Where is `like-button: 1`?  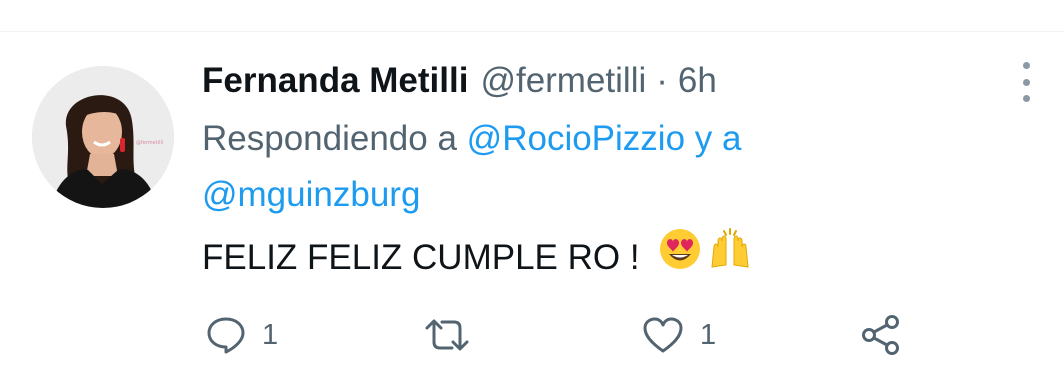 like-button: 1 is located at coordinates (679, 335).